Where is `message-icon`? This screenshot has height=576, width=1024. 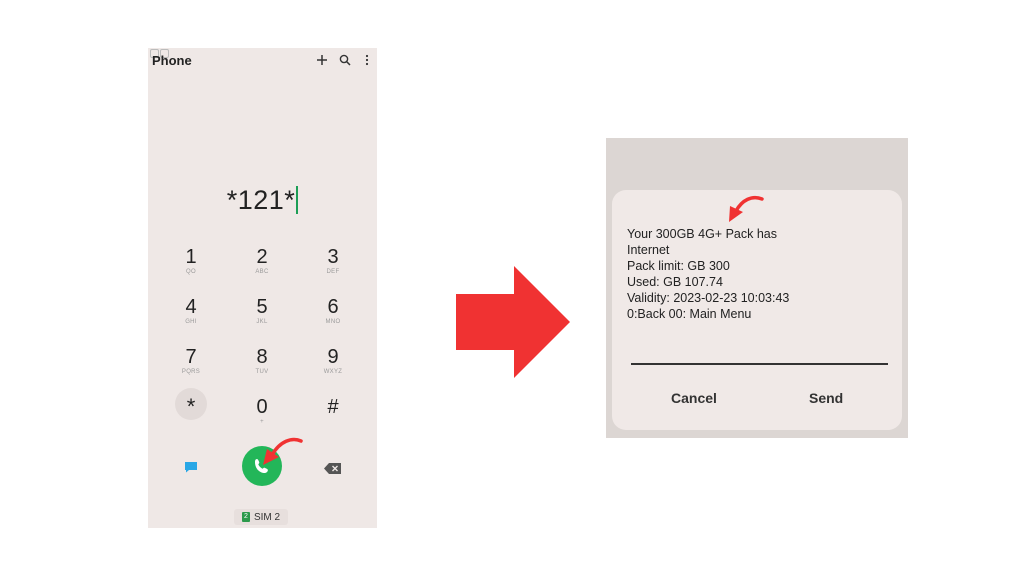
message-icon is located at coordinates (191, 466).